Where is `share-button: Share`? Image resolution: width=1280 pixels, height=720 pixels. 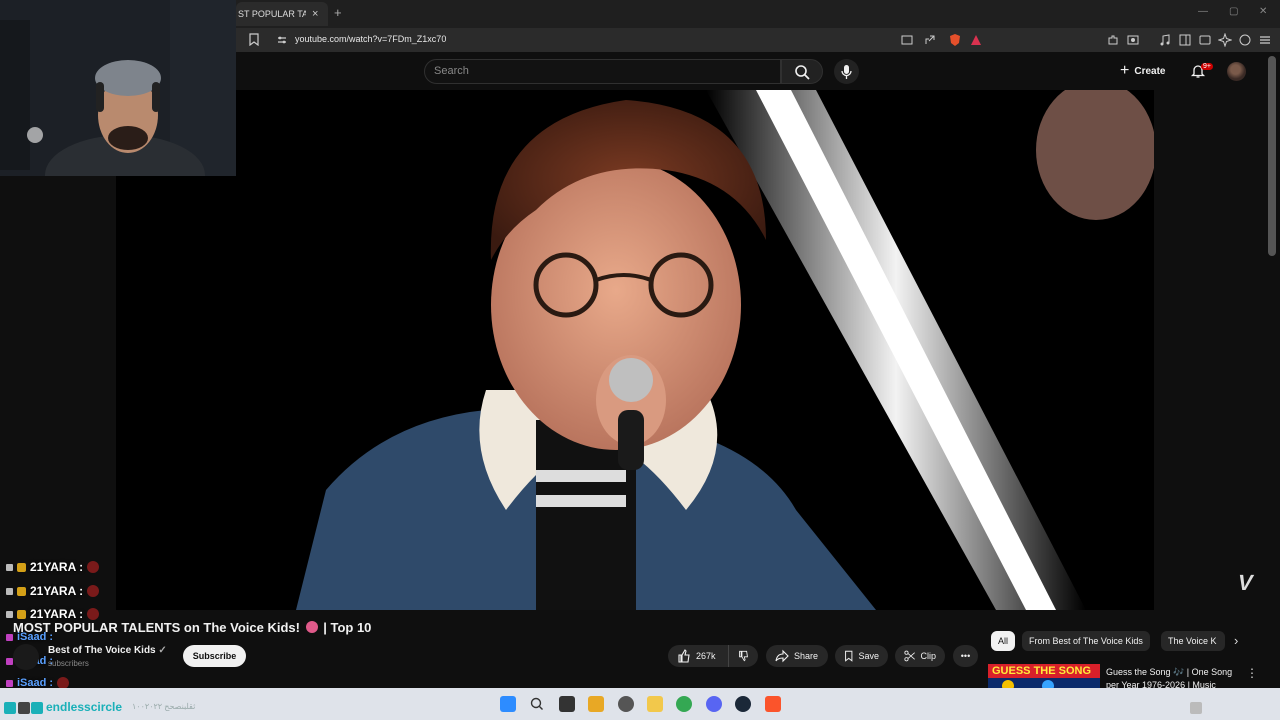
share-button: Share is located at coordinates (797, 656).